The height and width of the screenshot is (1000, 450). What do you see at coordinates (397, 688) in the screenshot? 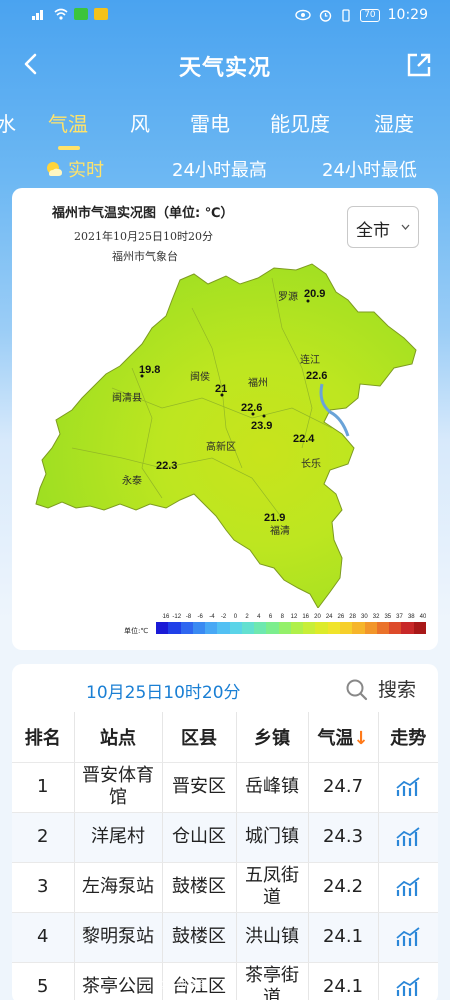
I see `search-button: 搜索` at bounding box center [397, 688].